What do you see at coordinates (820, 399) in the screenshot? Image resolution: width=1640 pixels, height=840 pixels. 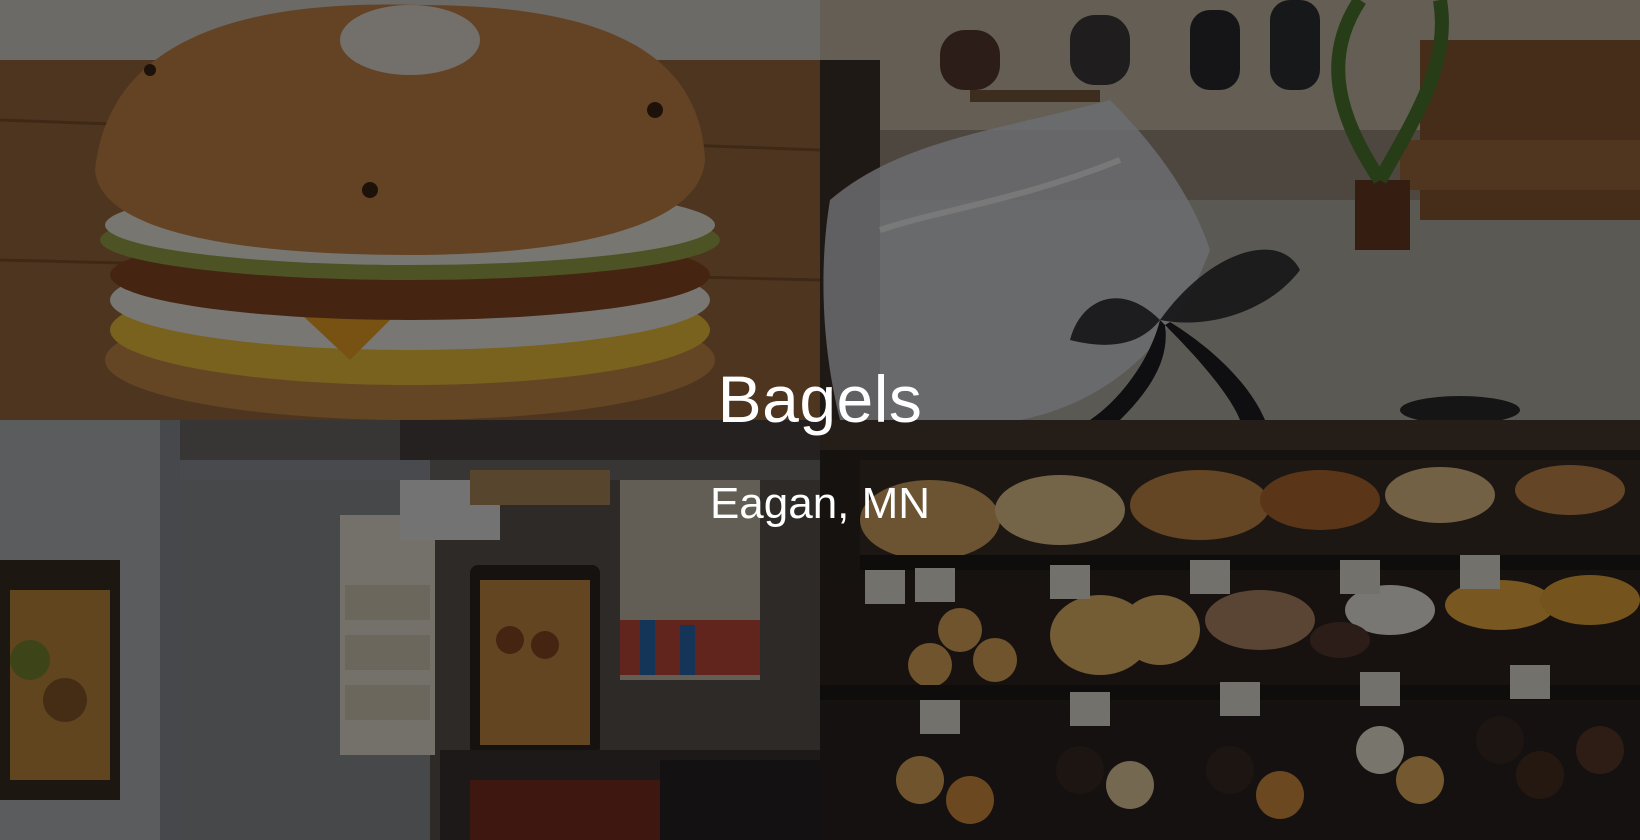 I see `page-title: Bagels` at bounding box center [820, 399].